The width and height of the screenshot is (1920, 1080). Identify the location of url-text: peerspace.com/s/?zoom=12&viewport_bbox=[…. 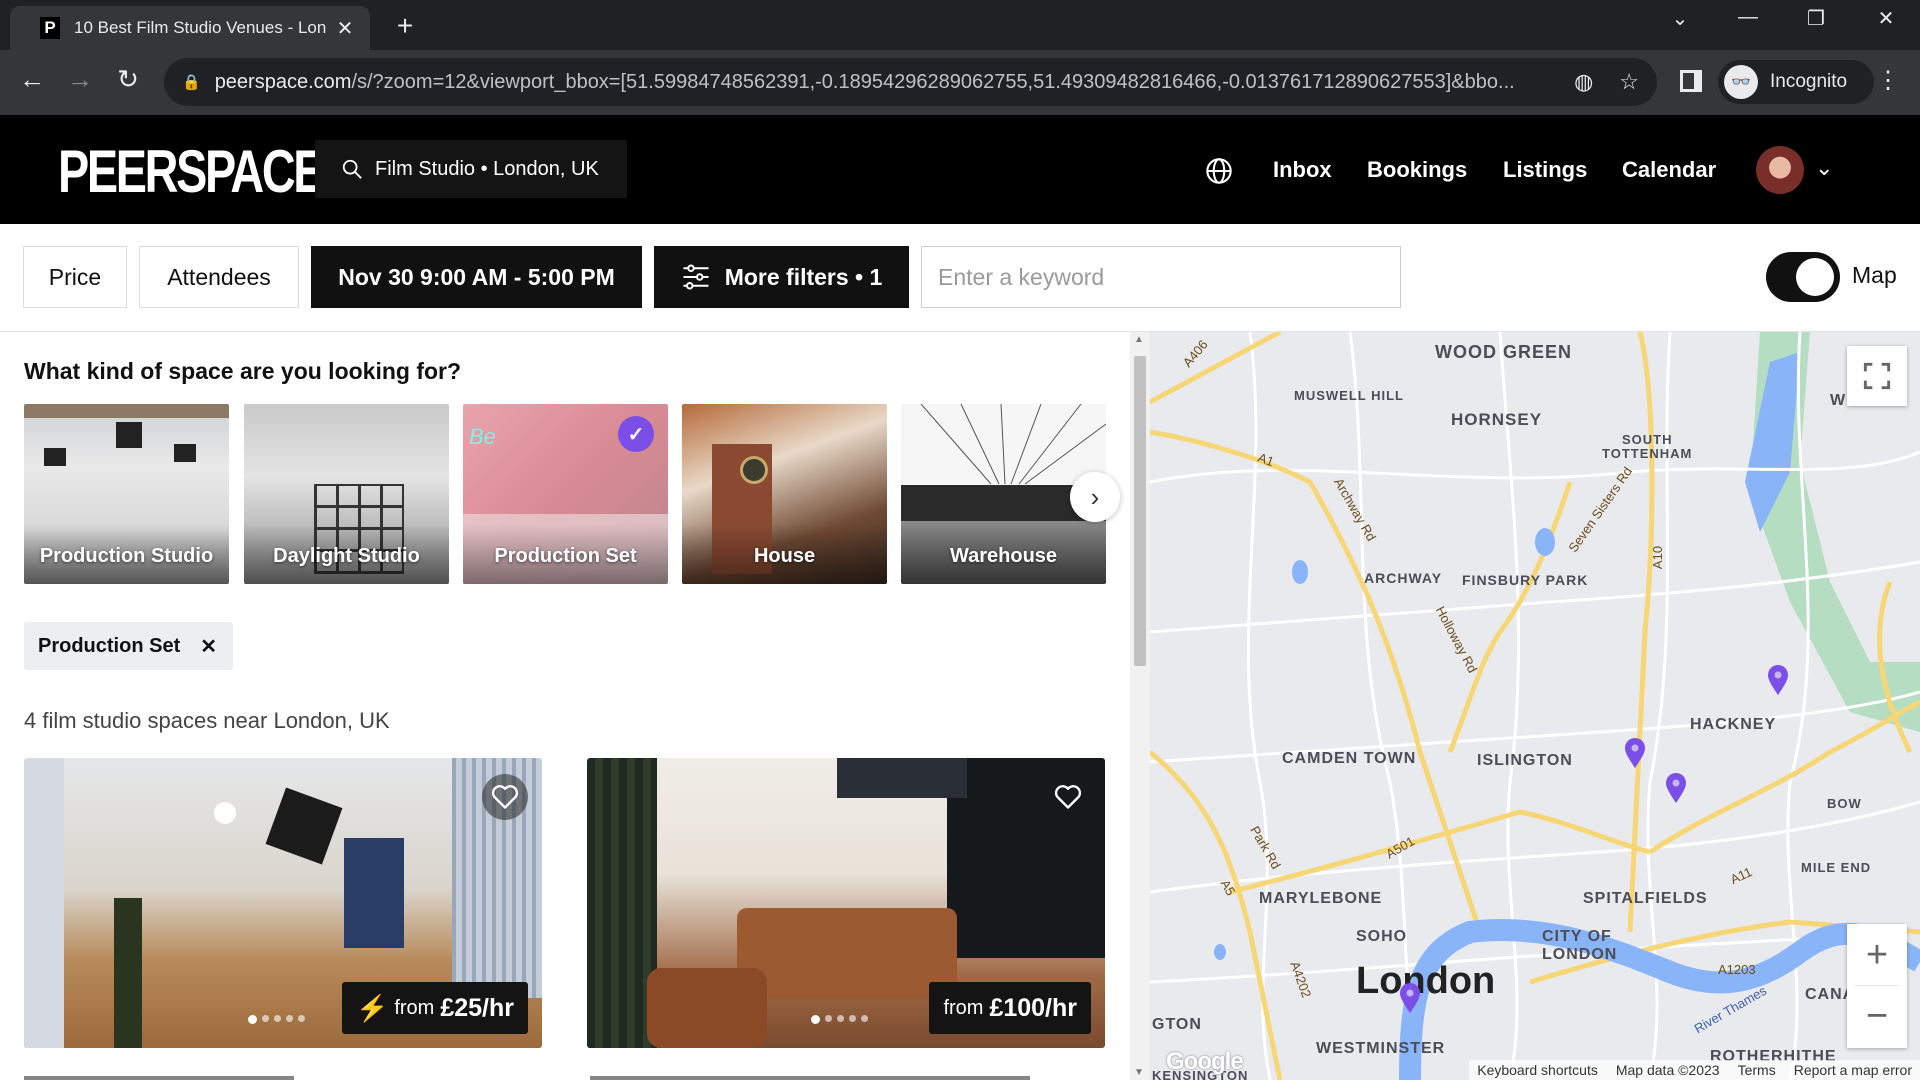
(881, 82).